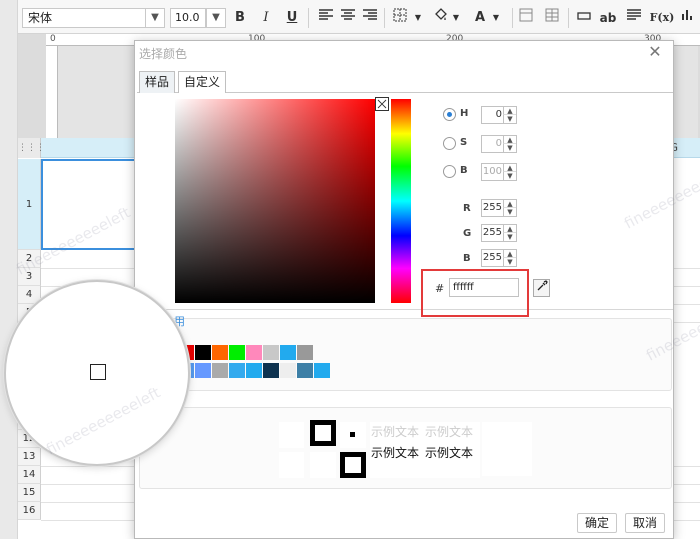 The image size is (700, 539). What do you see at coordinates (449, 114) in the screenshot?
I see `radio-selected-icon` at bounding box center [449, 114].